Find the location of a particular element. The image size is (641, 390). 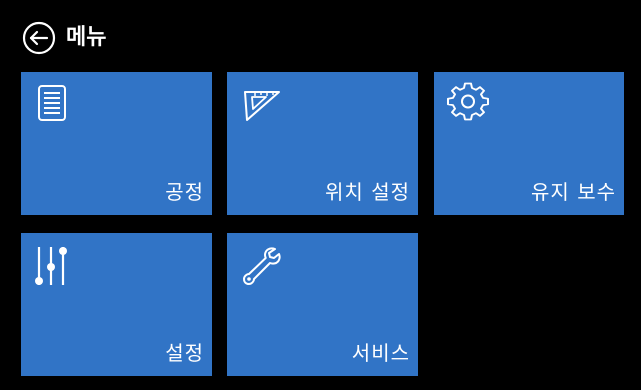

tile-maintenance: 유지 보수 is located at coordinates (529, 143).